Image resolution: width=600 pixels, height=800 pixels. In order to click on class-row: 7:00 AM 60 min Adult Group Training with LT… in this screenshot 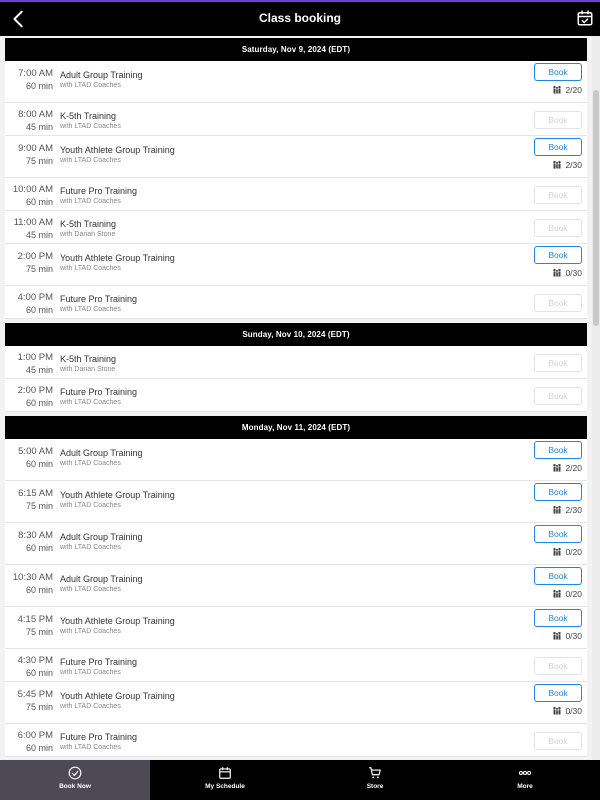, I will do `click(296, 82)`.